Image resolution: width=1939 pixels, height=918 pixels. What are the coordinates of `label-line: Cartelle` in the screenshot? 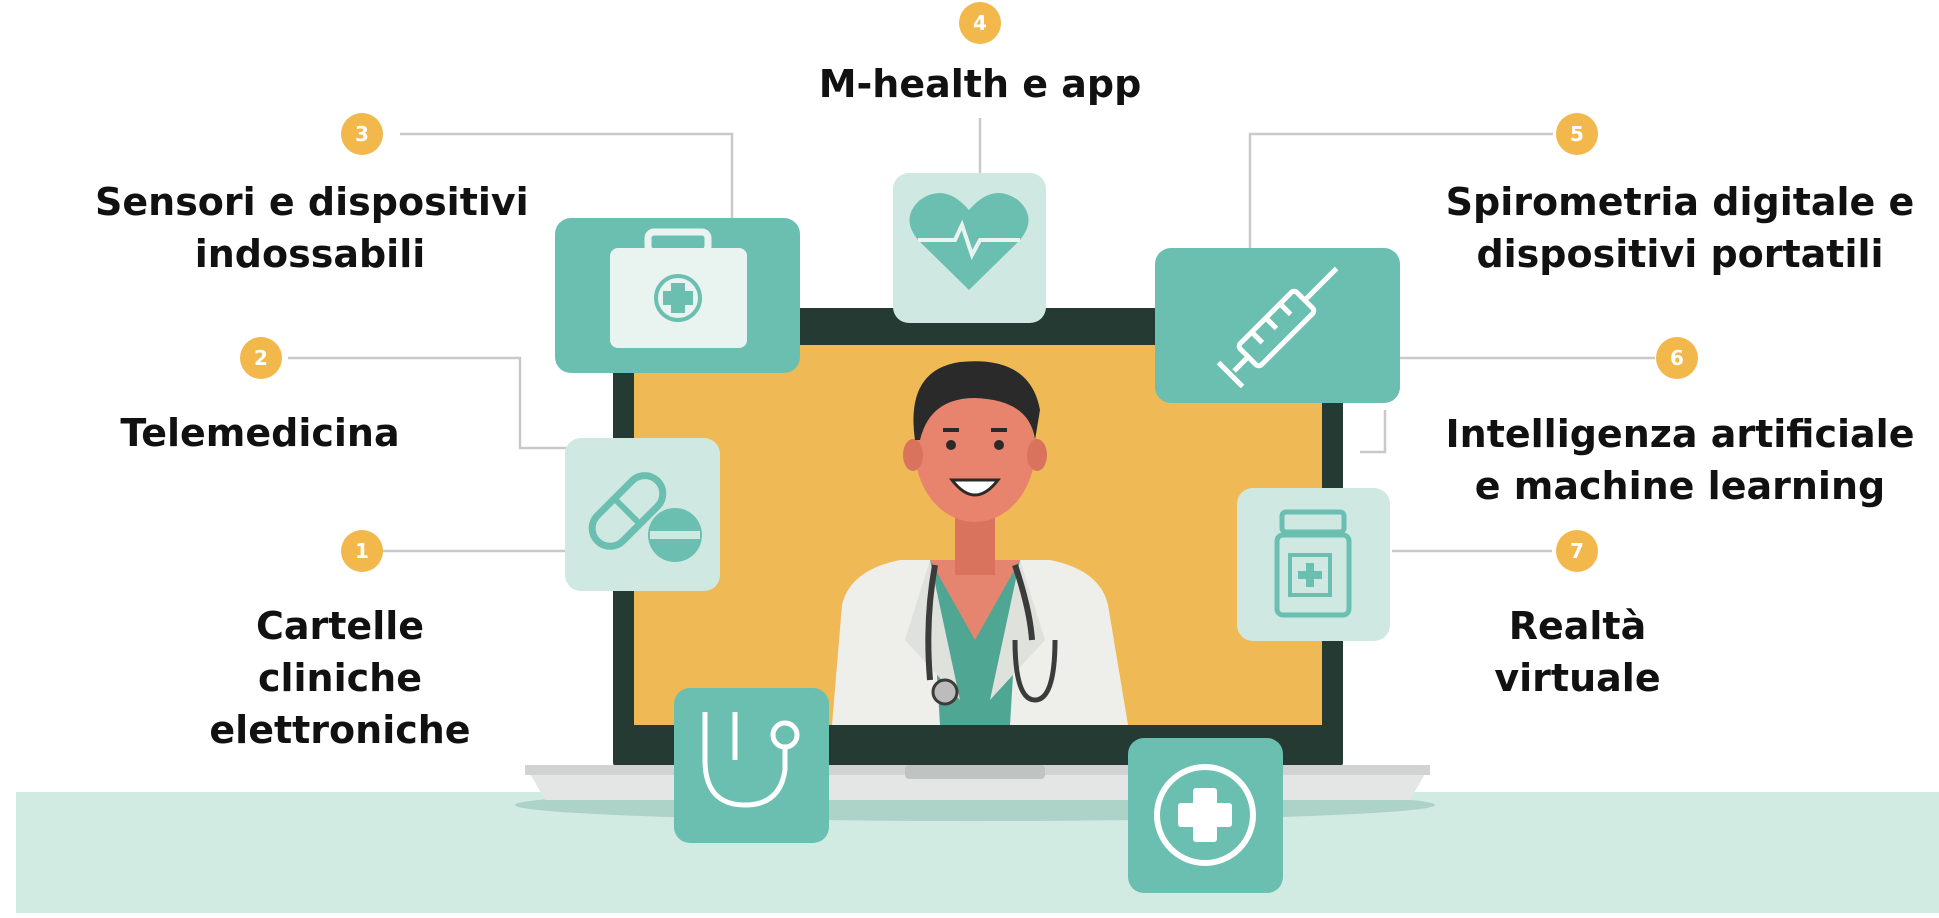 It's located at (340, 626).